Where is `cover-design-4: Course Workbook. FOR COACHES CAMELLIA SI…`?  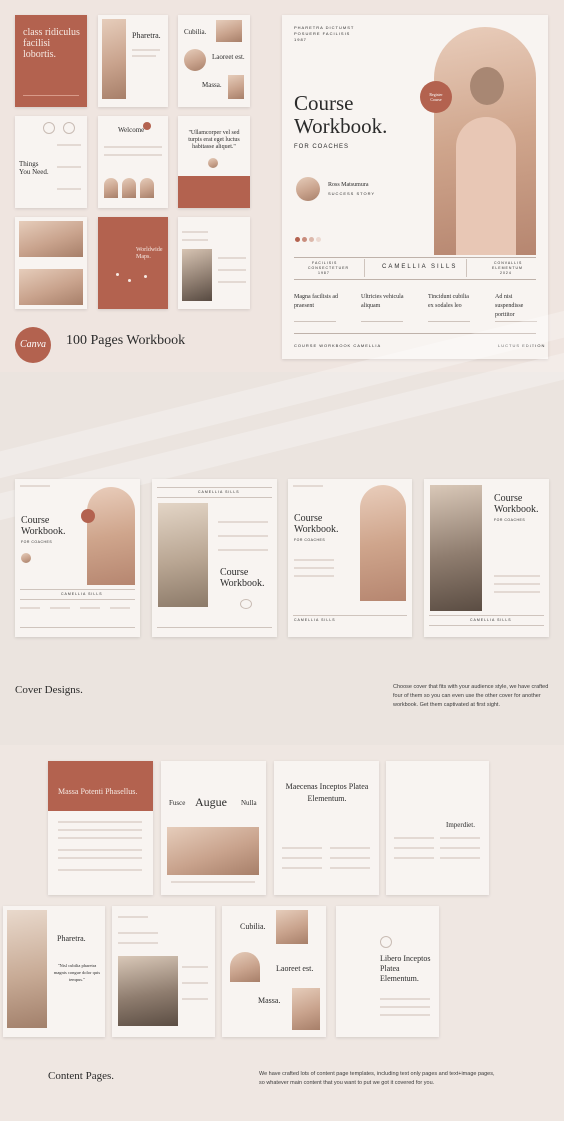
cover-design-4: Course Workbook. FOR COACHES CAMELLIA SI… is located at coordinates (486, 558).